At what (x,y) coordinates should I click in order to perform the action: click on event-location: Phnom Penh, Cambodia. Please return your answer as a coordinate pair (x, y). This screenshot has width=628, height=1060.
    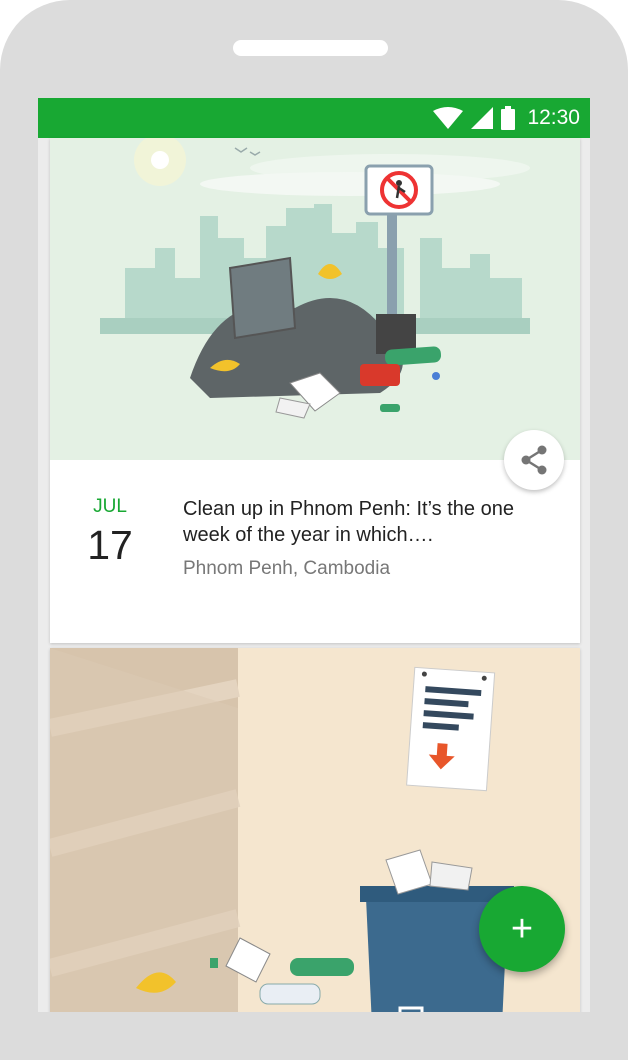
    Looking at the image, I should click on (287, 568).